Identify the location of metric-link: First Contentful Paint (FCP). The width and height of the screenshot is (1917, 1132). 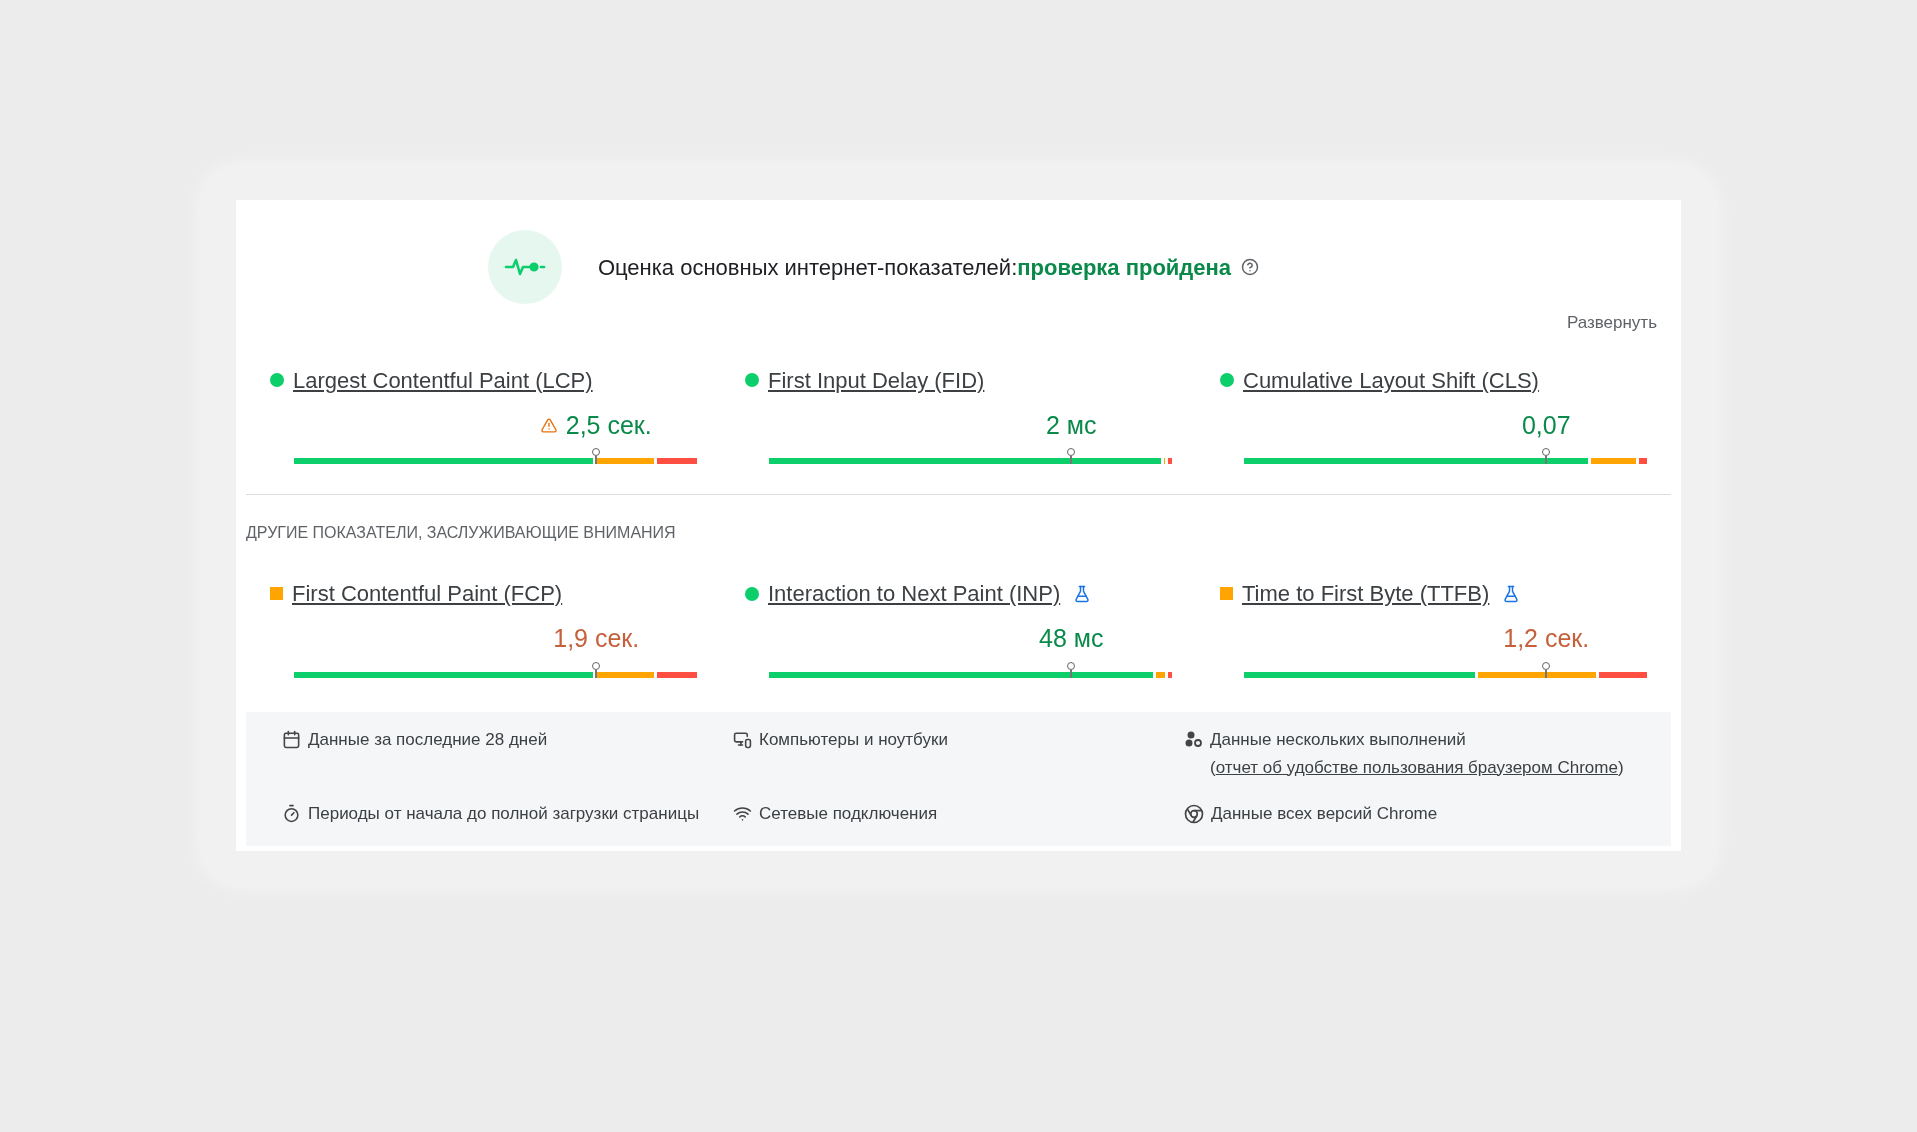
(427, 593).